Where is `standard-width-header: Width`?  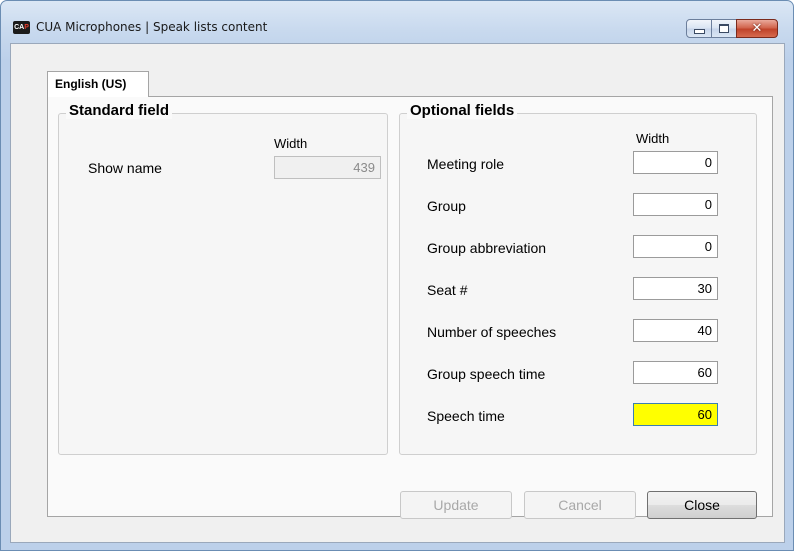 standard-width-header: Width is located at coordinates (291, 143).